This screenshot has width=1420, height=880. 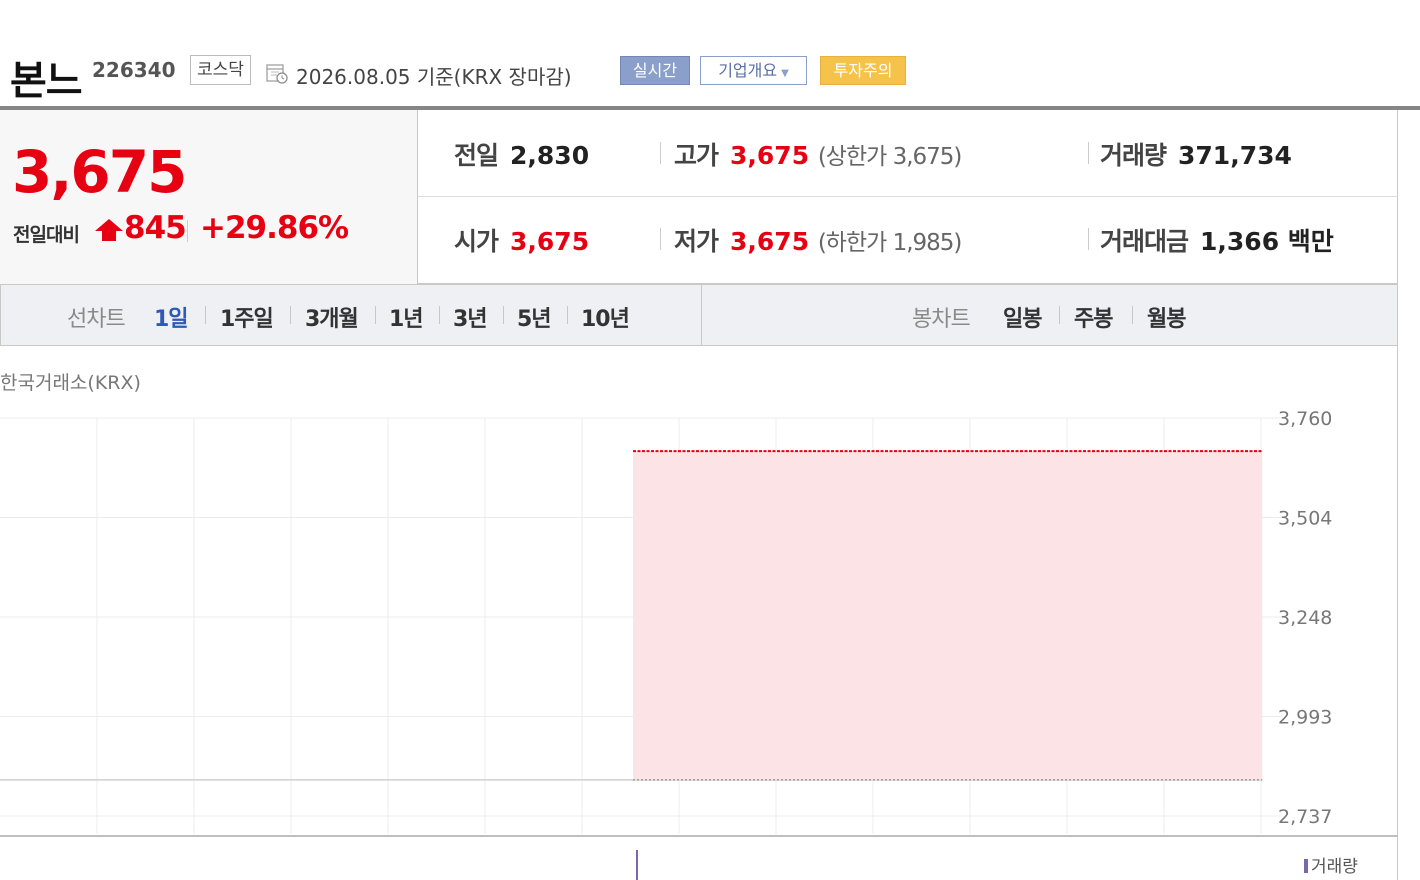 I want to click on calendar-icon, so click(x=277, y=74).